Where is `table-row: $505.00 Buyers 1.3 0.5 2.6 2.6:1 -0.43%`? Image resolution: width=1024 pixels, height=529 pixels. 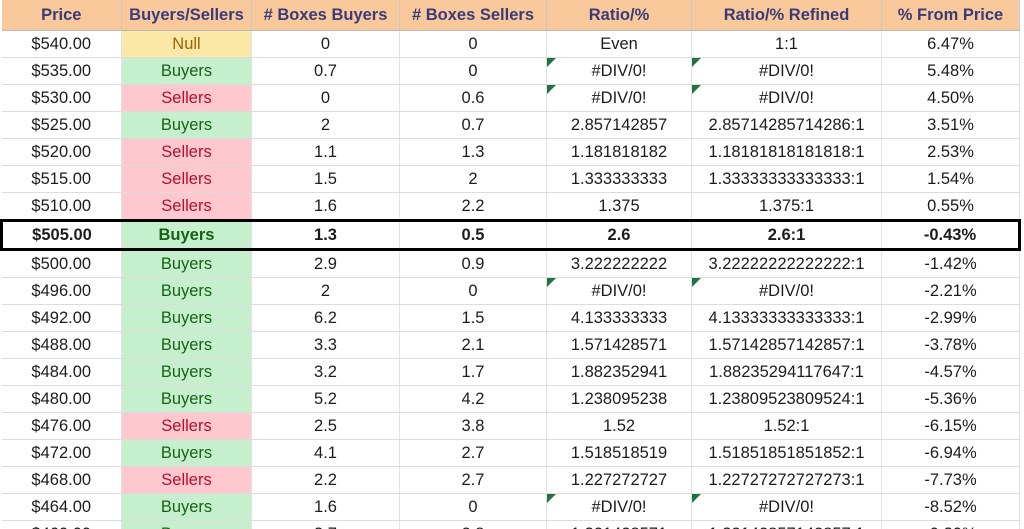 table-row: $505.00 Buyers 1.3 0.5 2.6 2.6:1 -0.43% is located at coordinates (510, 235).